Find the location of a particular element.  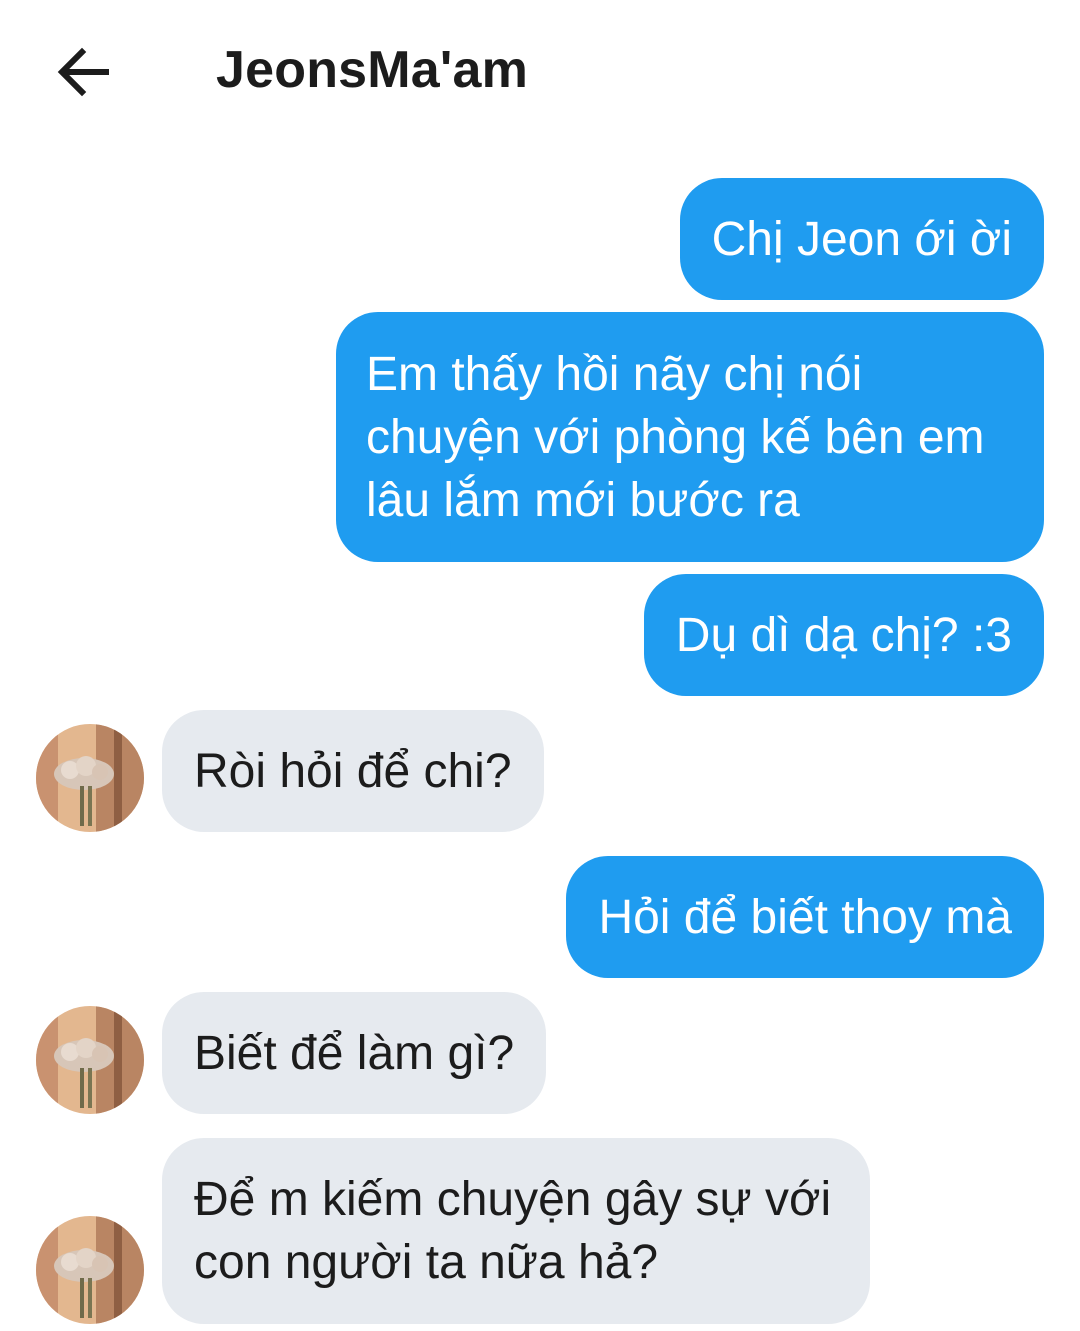

message-text: Chị Jeon ới ời is located at coordinates (861, 239).